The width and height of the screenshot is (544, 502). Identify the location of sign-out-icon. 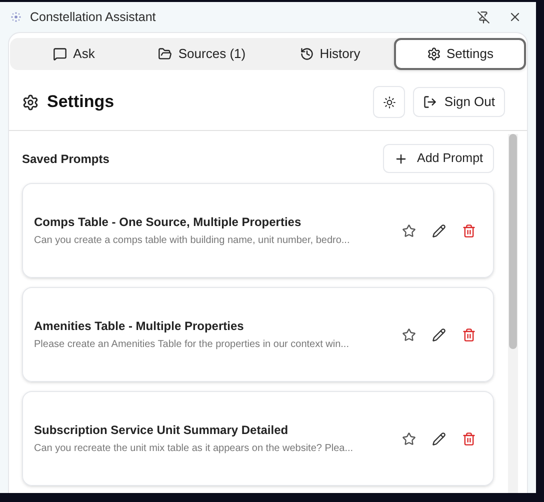
(430, 102).